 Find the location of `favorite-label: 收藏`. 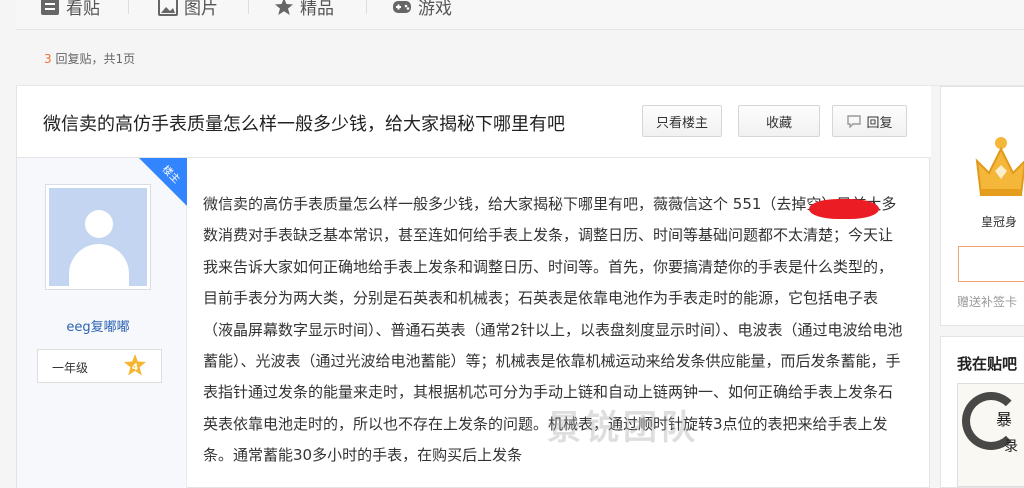

favorite-label: 收藏 is located at coordinates (778, 123).